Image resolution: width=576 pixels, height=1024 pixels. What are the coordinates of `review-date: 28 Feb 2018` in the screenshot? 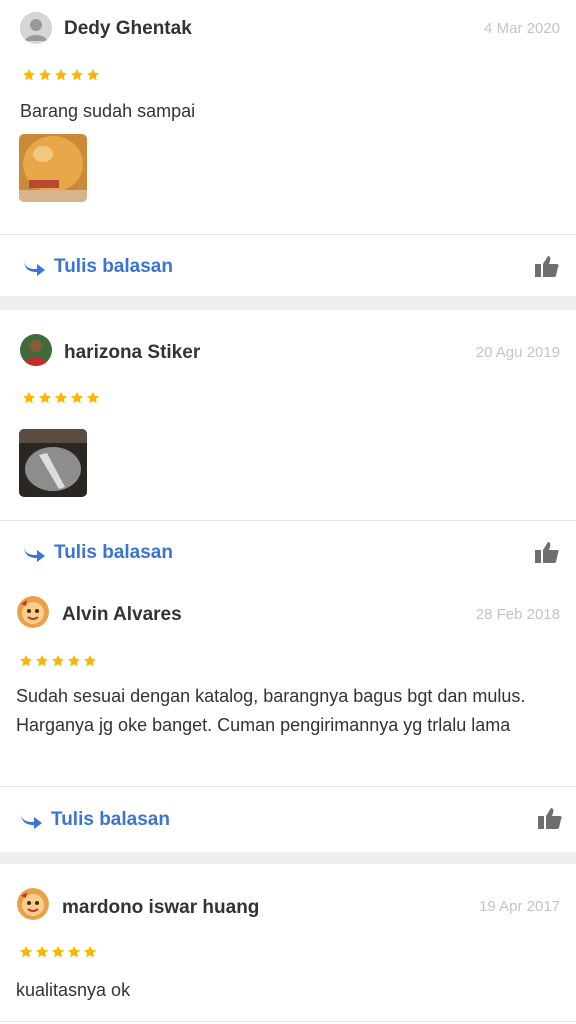 It's located at (517, 614).